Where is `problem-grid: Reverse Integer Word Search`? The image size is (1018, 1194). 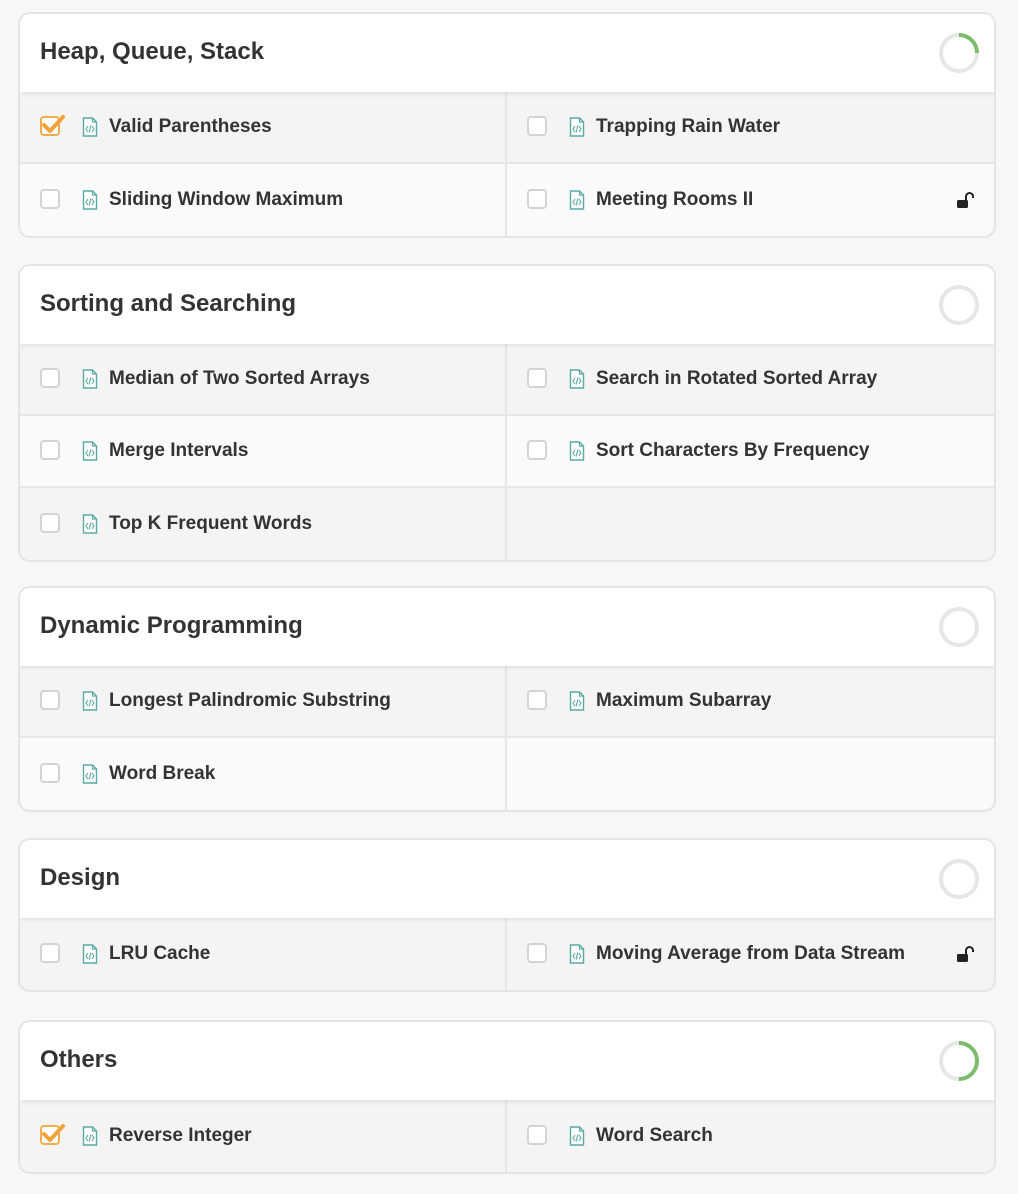
problem-grid: Reverse Integer Word Search is located at coordinates (507, 1136).